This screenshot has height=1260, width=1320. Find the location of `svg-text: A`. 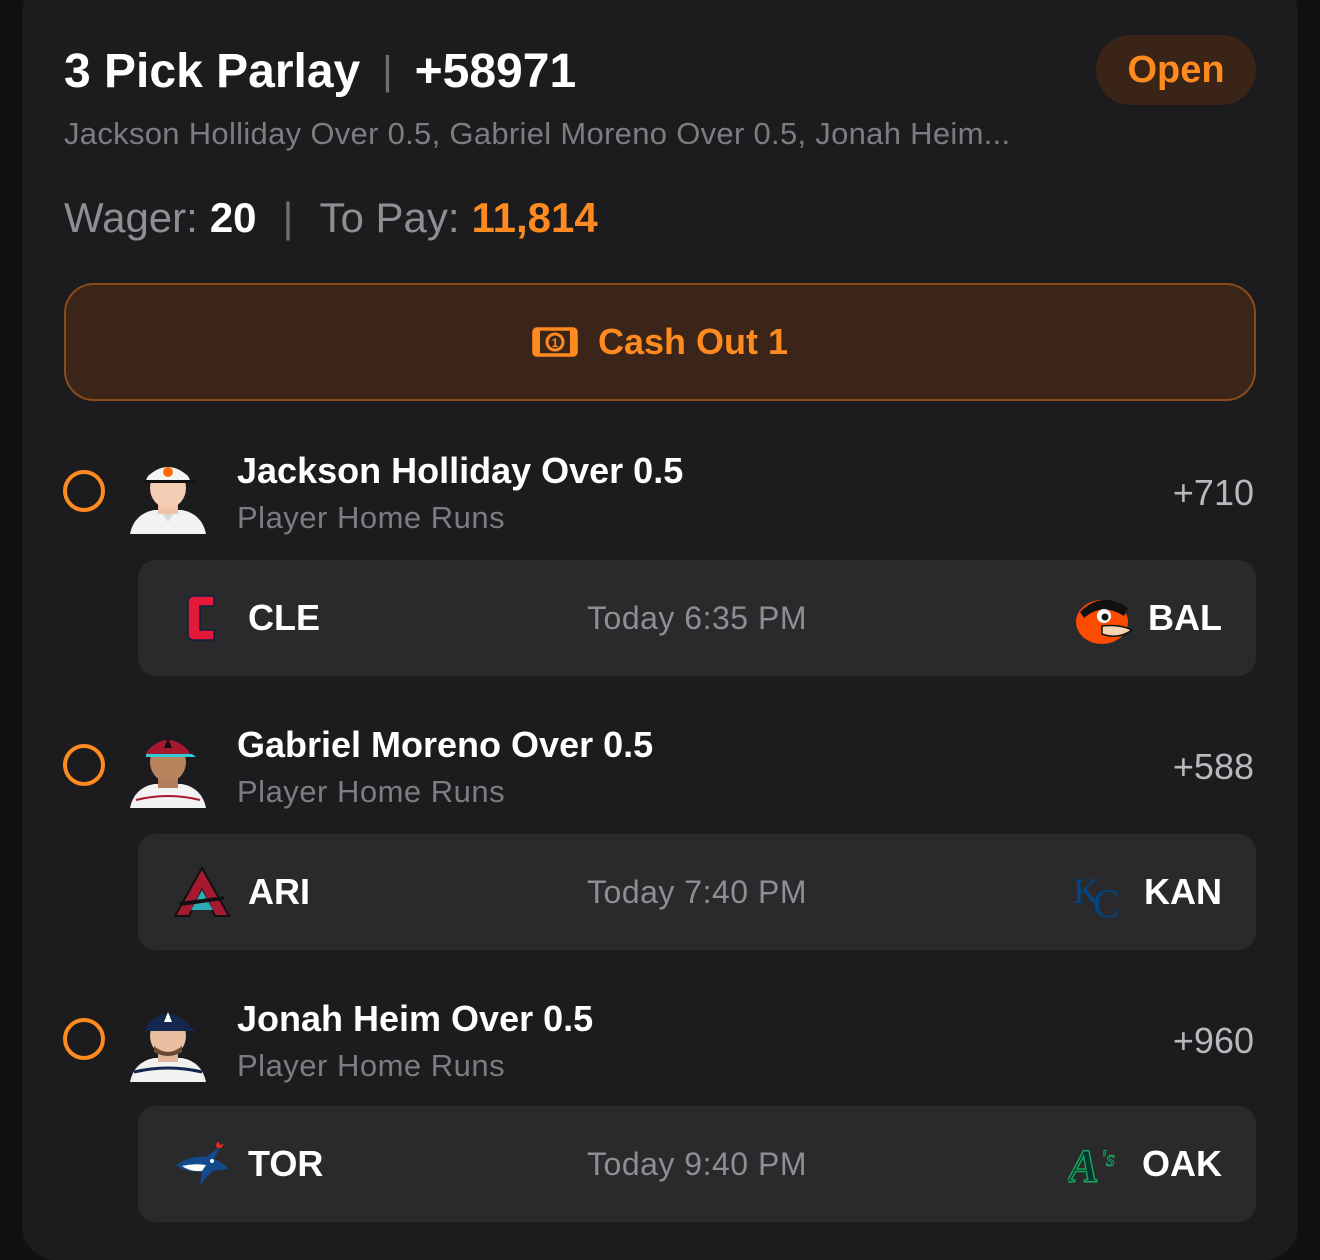

svg-text: A is located at coordinates (1083, 1166).